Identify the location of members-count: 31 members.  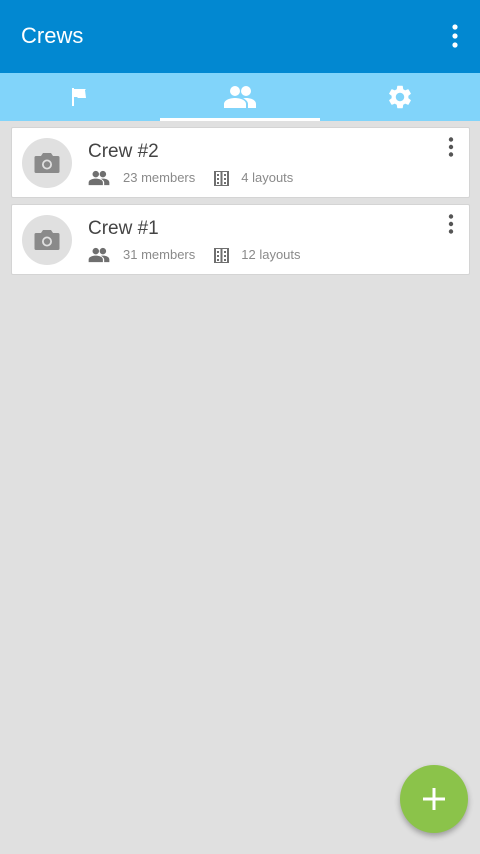
(159, 254).